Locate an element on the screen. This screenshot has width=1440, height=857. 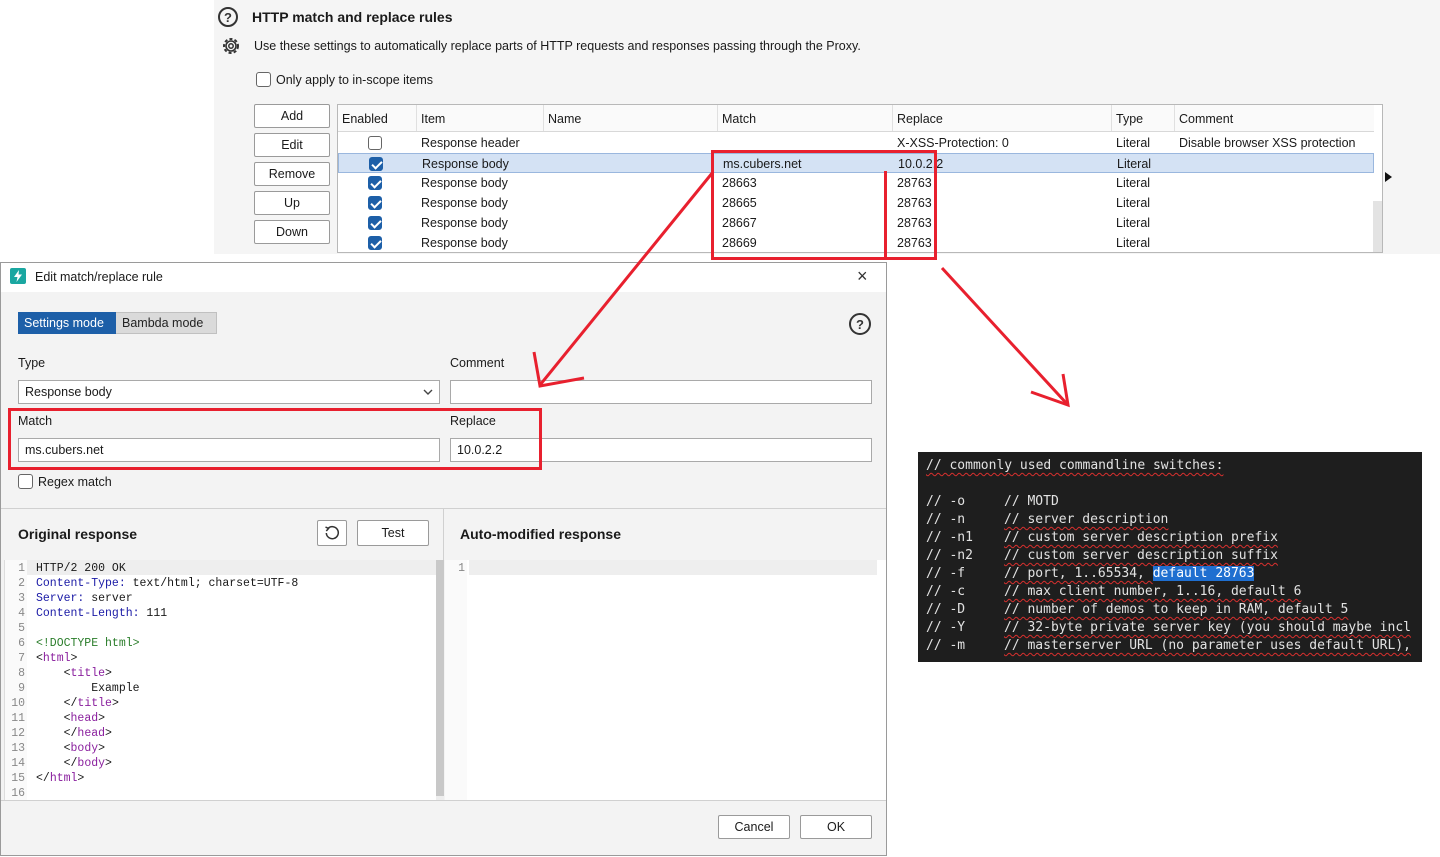
code-line: Server: server is located at coordinates (84, 598).